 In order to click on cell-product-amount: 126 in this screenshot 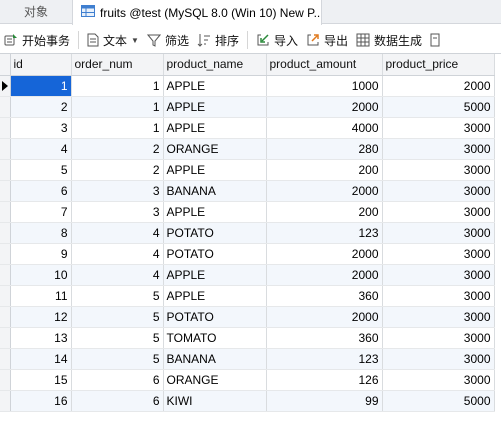, I will do `click(324, 380)`.